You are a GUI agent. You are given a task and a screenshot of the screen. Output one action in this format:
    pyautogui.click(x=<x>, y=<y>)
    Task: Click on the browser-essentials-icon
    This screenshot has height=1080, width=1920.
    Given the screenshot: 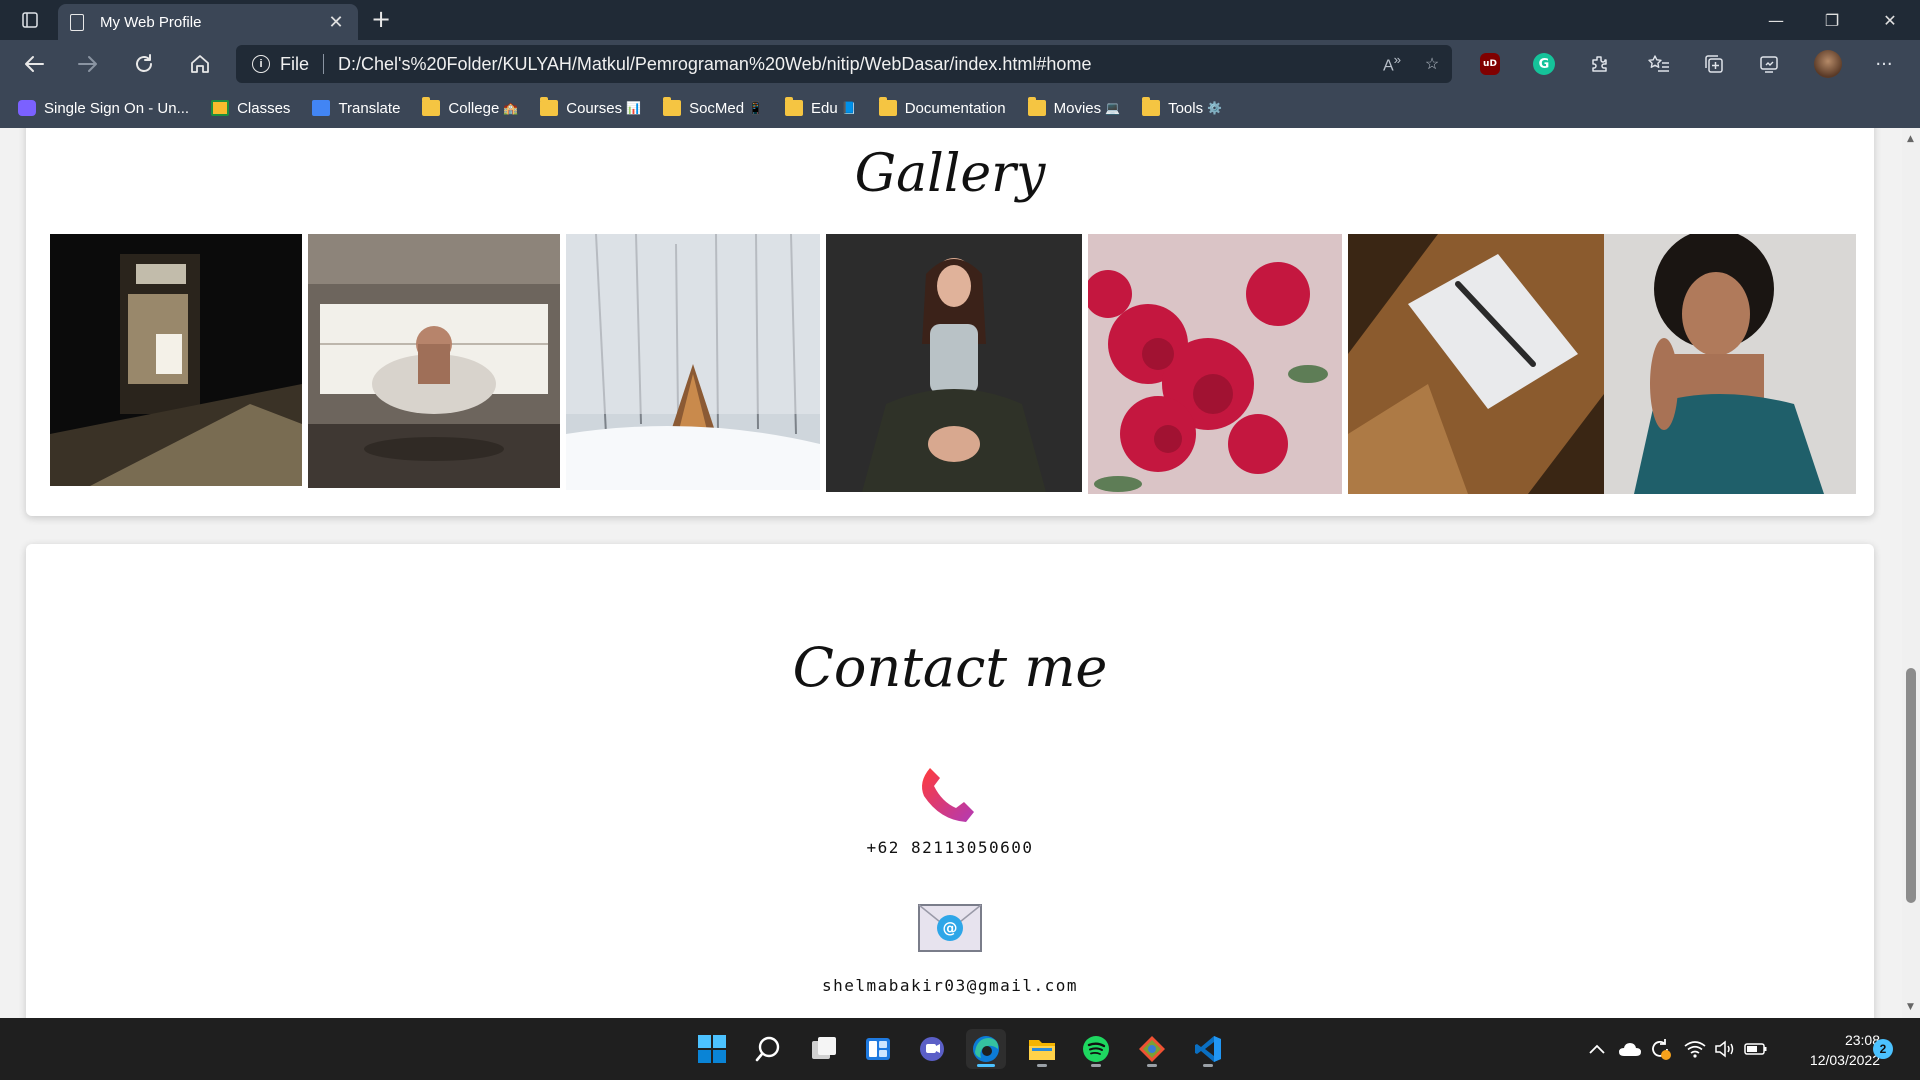 What is the action you would take?
    pyautogui.click(x=1769, y=64)
    